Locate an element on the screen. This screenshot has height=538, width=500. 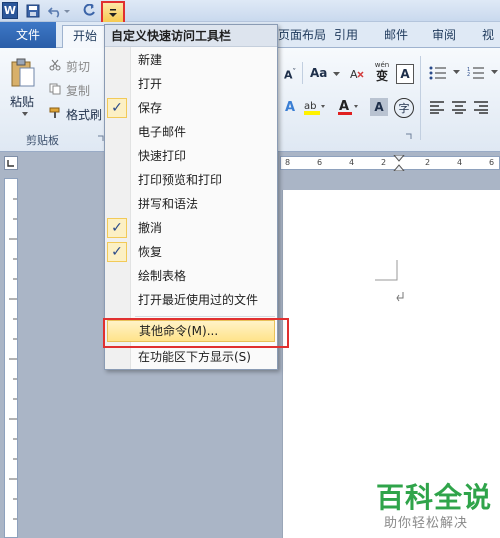
vertical-ruler is located at coordinates (11, 358).